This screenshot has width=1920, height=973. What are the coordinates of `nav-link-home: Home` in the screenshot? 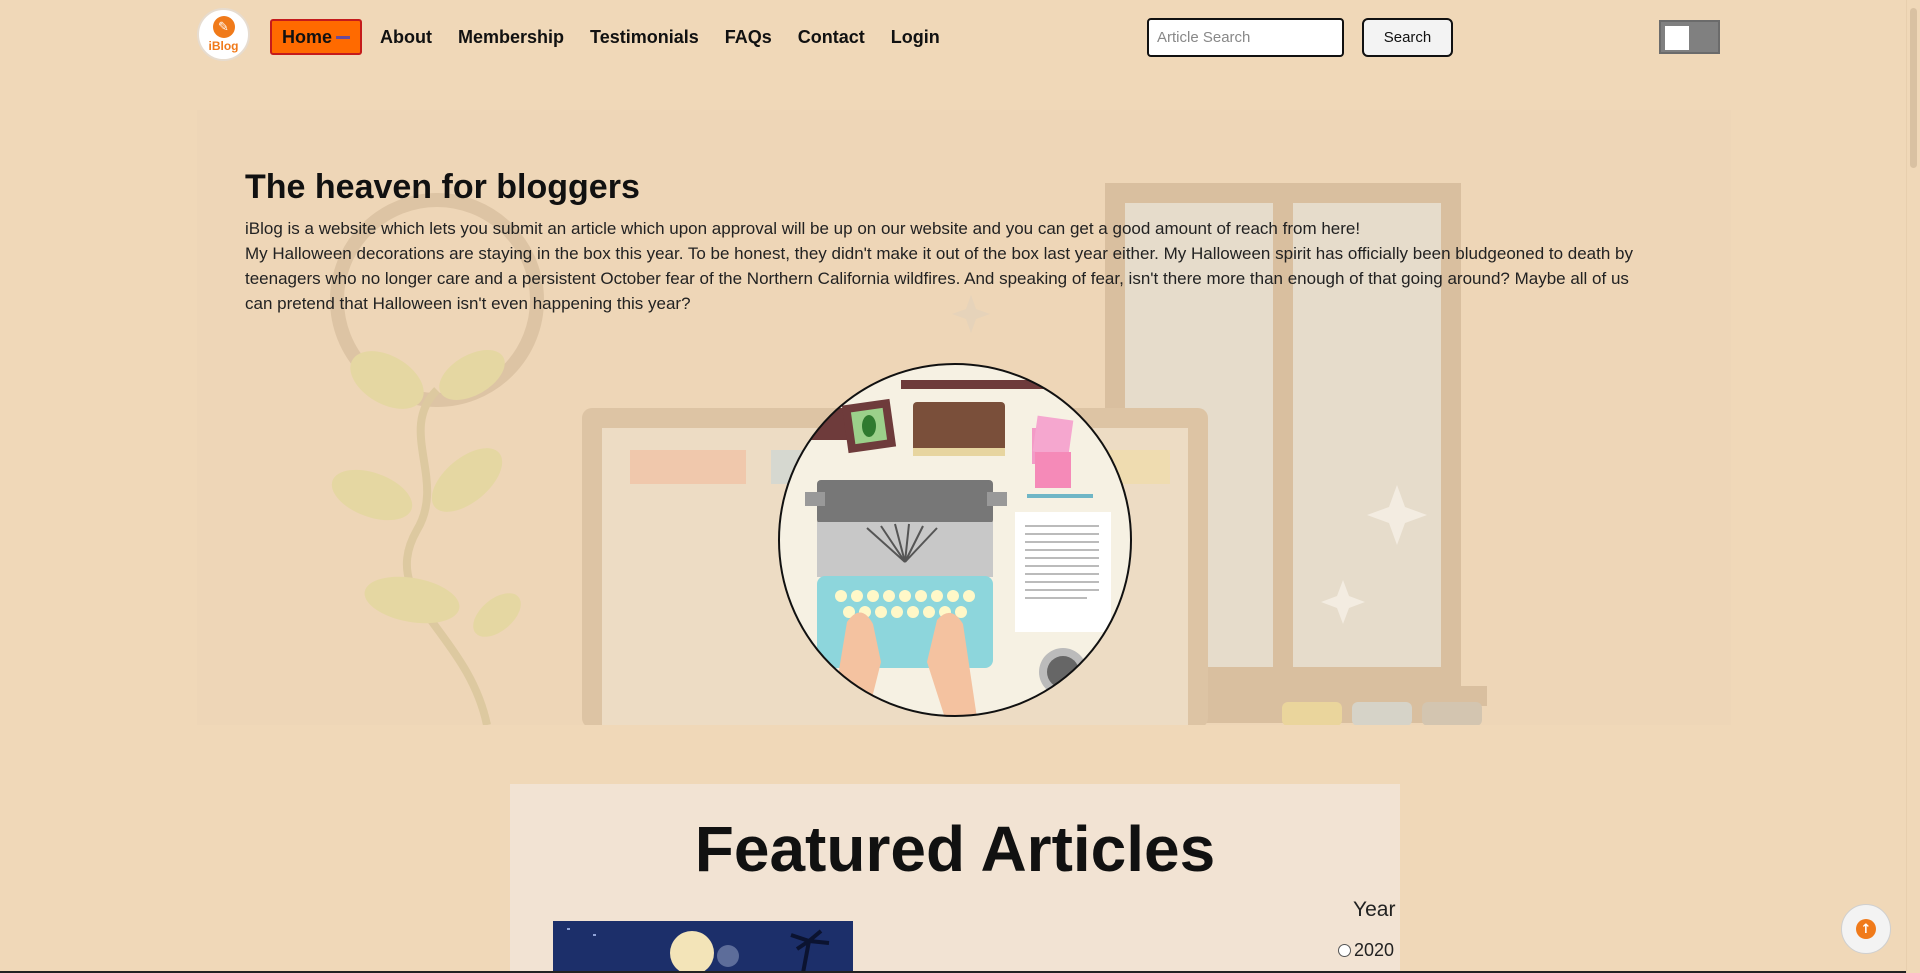 It's located at (316, 37).